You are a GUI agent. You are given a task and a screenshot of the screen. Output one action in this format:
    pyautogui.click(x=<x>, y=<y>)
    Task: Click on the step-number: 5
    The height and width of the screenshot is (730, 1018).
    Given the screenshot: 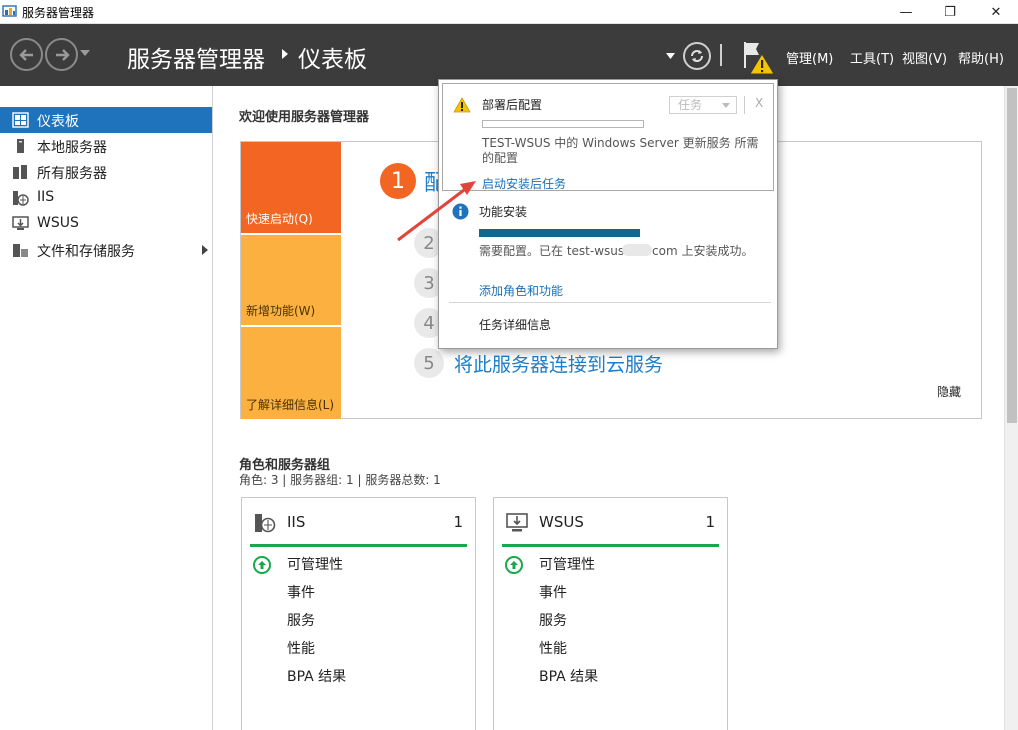 What is the action you would take?
    pyautogui.click(x=429, y=363)
    